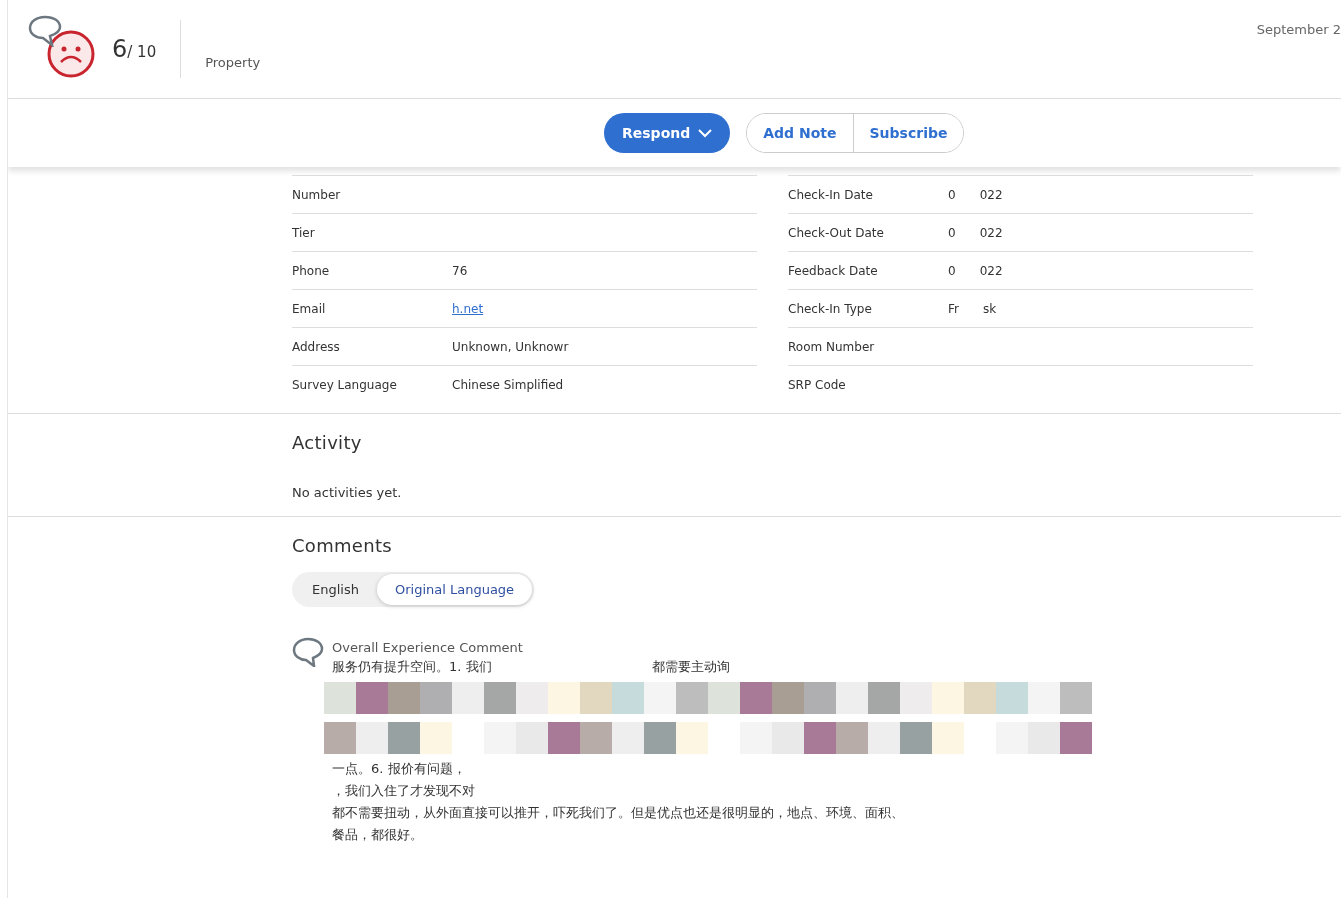 The width and height of the screenshot is (1341, 898). I want to click on field-label: Phone, so click(311, 270).